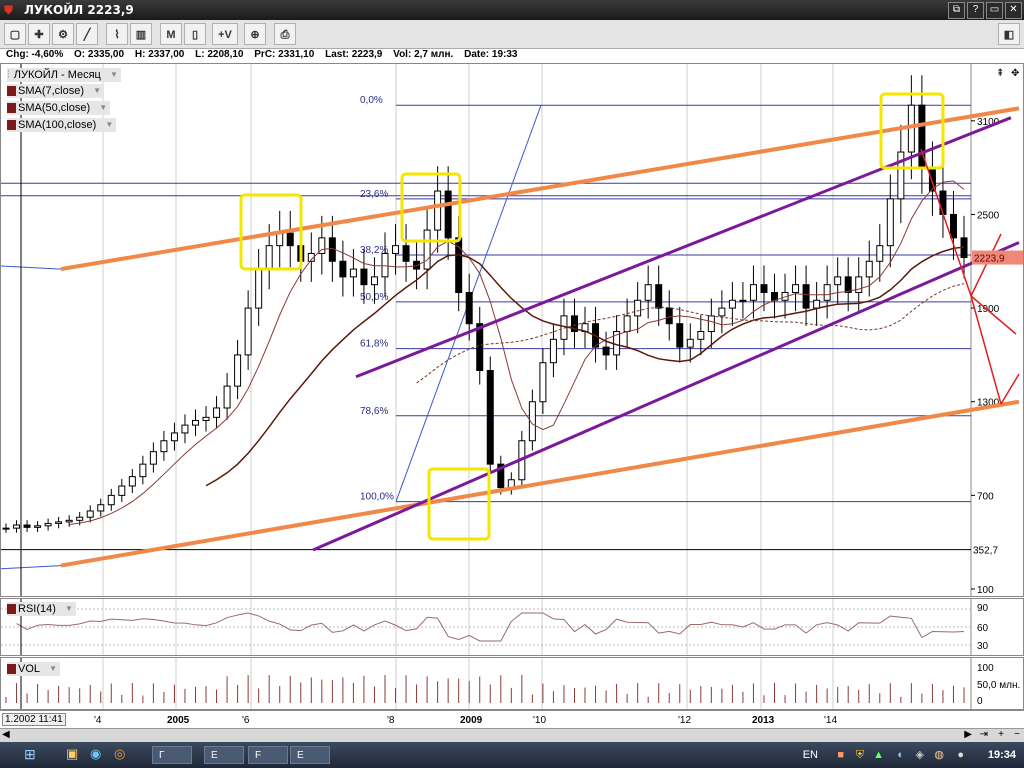  I want to click on help-button: ?, so click(975, 10).